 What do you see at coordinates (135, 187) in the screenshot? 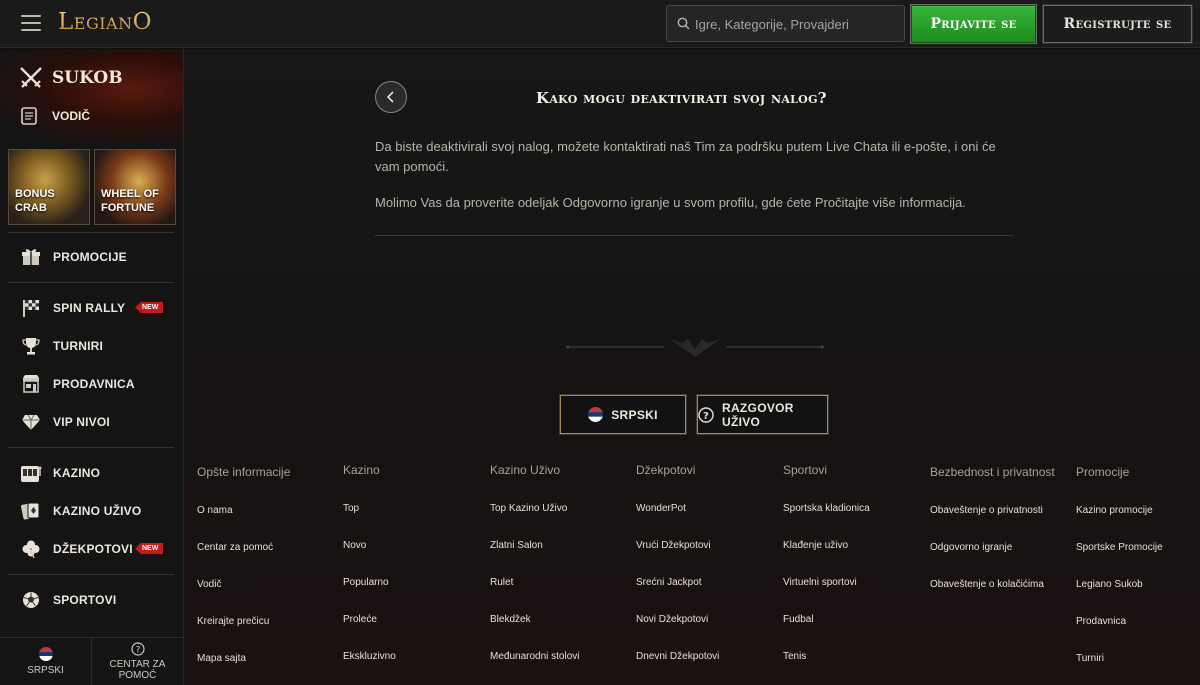
I see `wheel-of-fortune-tile: WHEEL OF FORTUNE` at bounding box center [135, 187].